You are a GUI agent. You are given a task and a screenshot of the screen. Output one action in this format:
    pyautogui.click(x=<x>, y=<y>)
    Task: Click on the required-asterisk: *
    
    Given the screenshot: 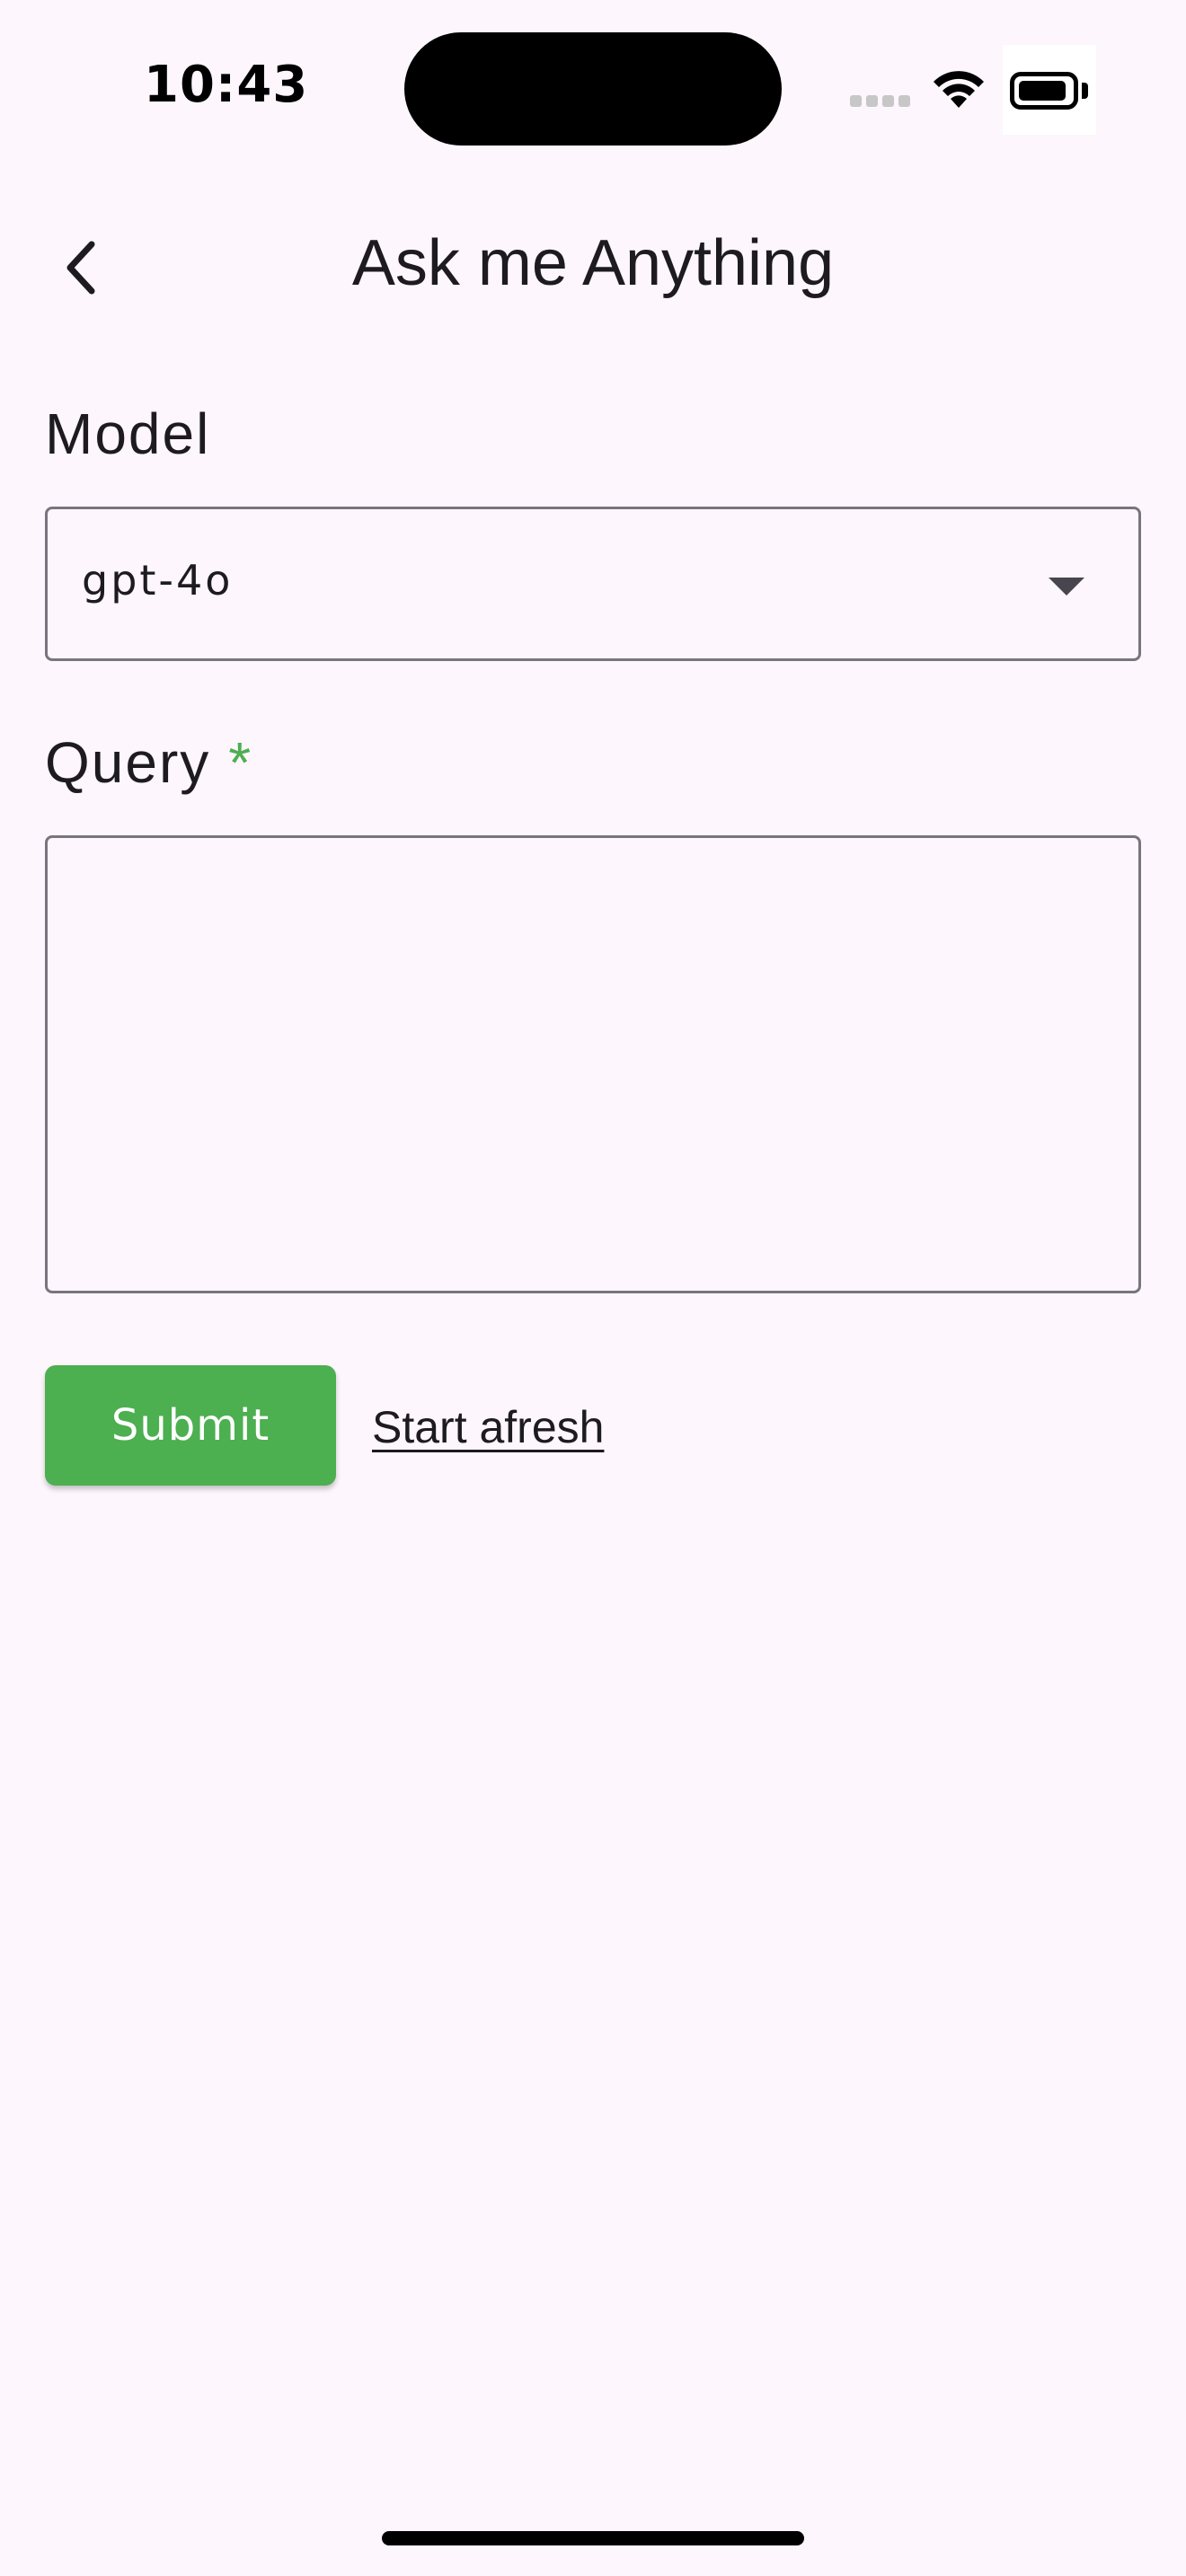 What is the action you would take?
    pyautogui.click(x=240, y=762)
    